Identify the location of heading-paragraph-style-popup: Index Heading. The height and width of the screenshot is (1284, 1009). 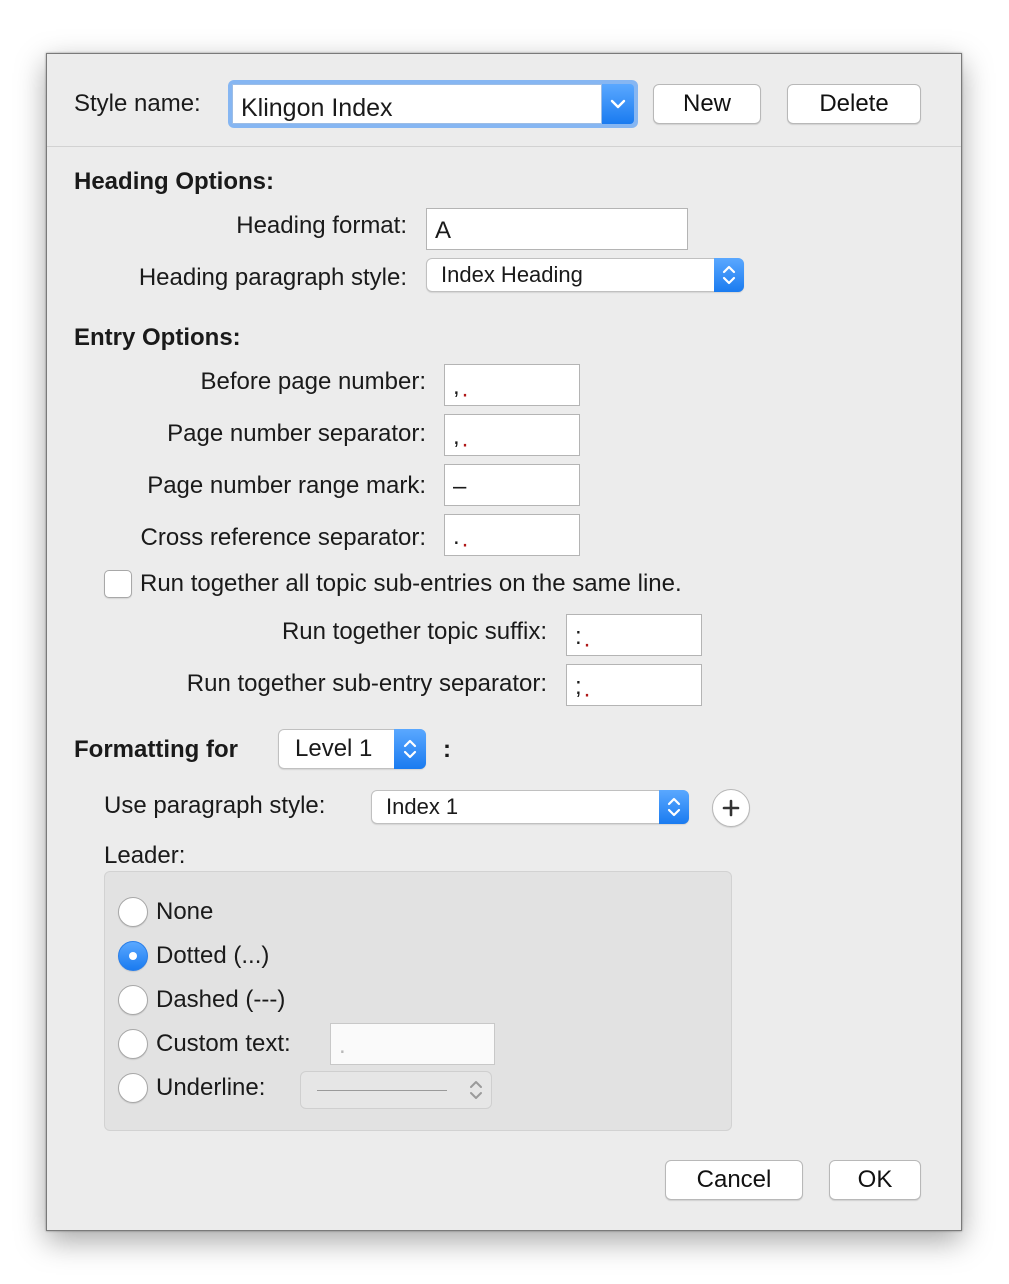
(585, 275).